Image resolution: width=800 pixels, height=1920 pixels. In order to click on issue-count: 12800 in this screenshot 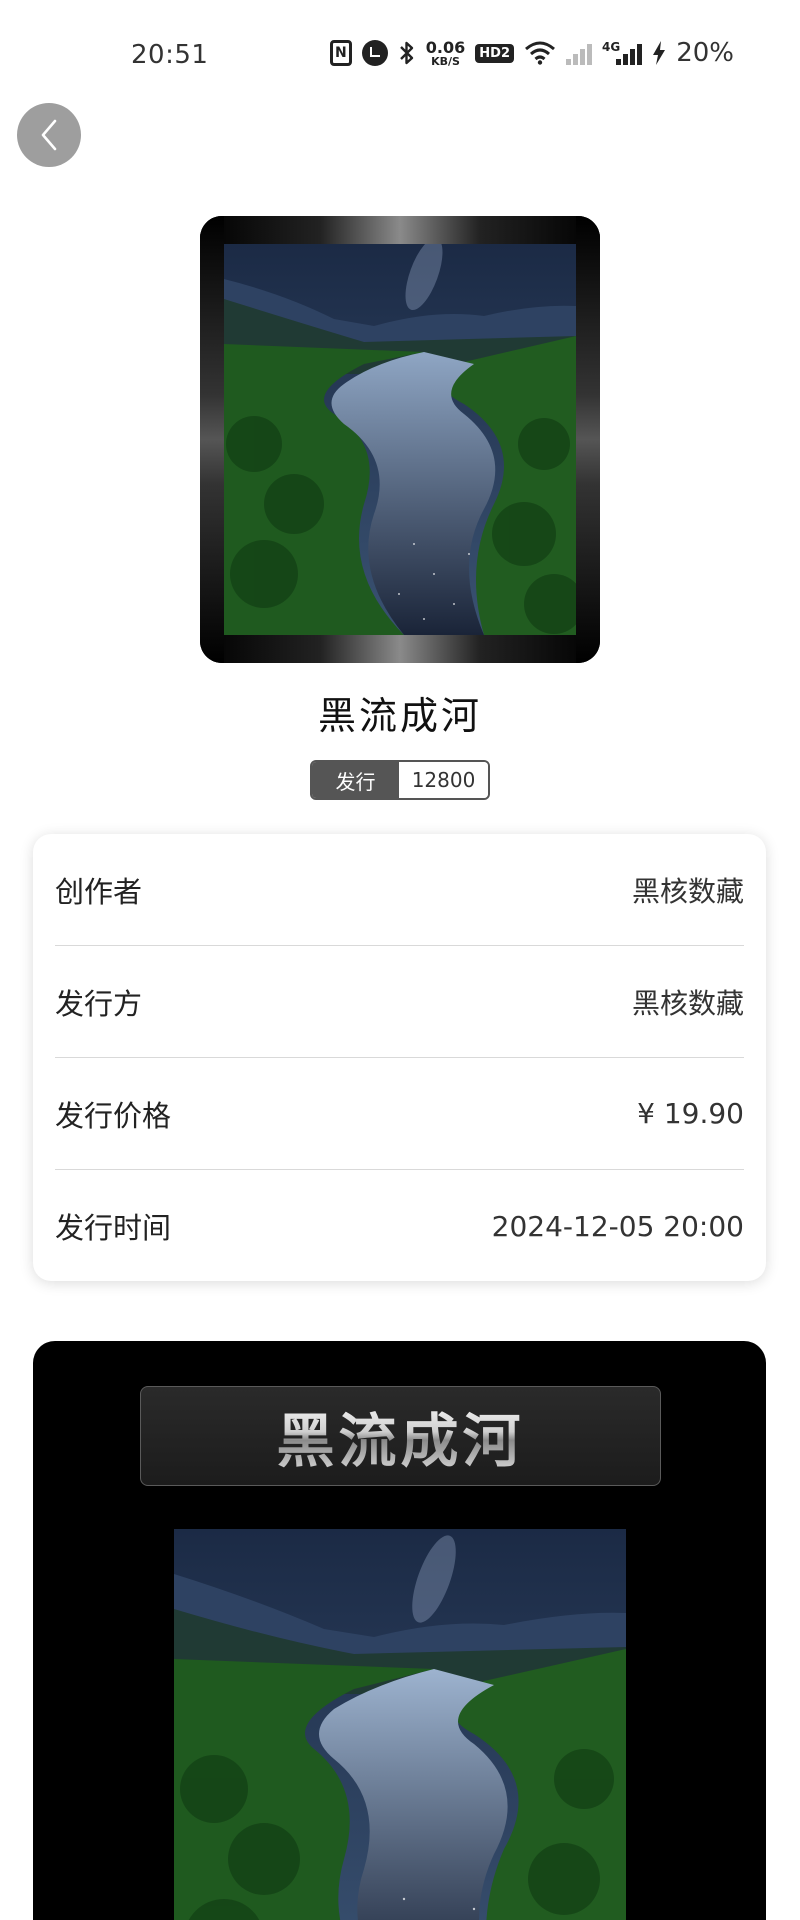, I will do `click(443, 780)`.